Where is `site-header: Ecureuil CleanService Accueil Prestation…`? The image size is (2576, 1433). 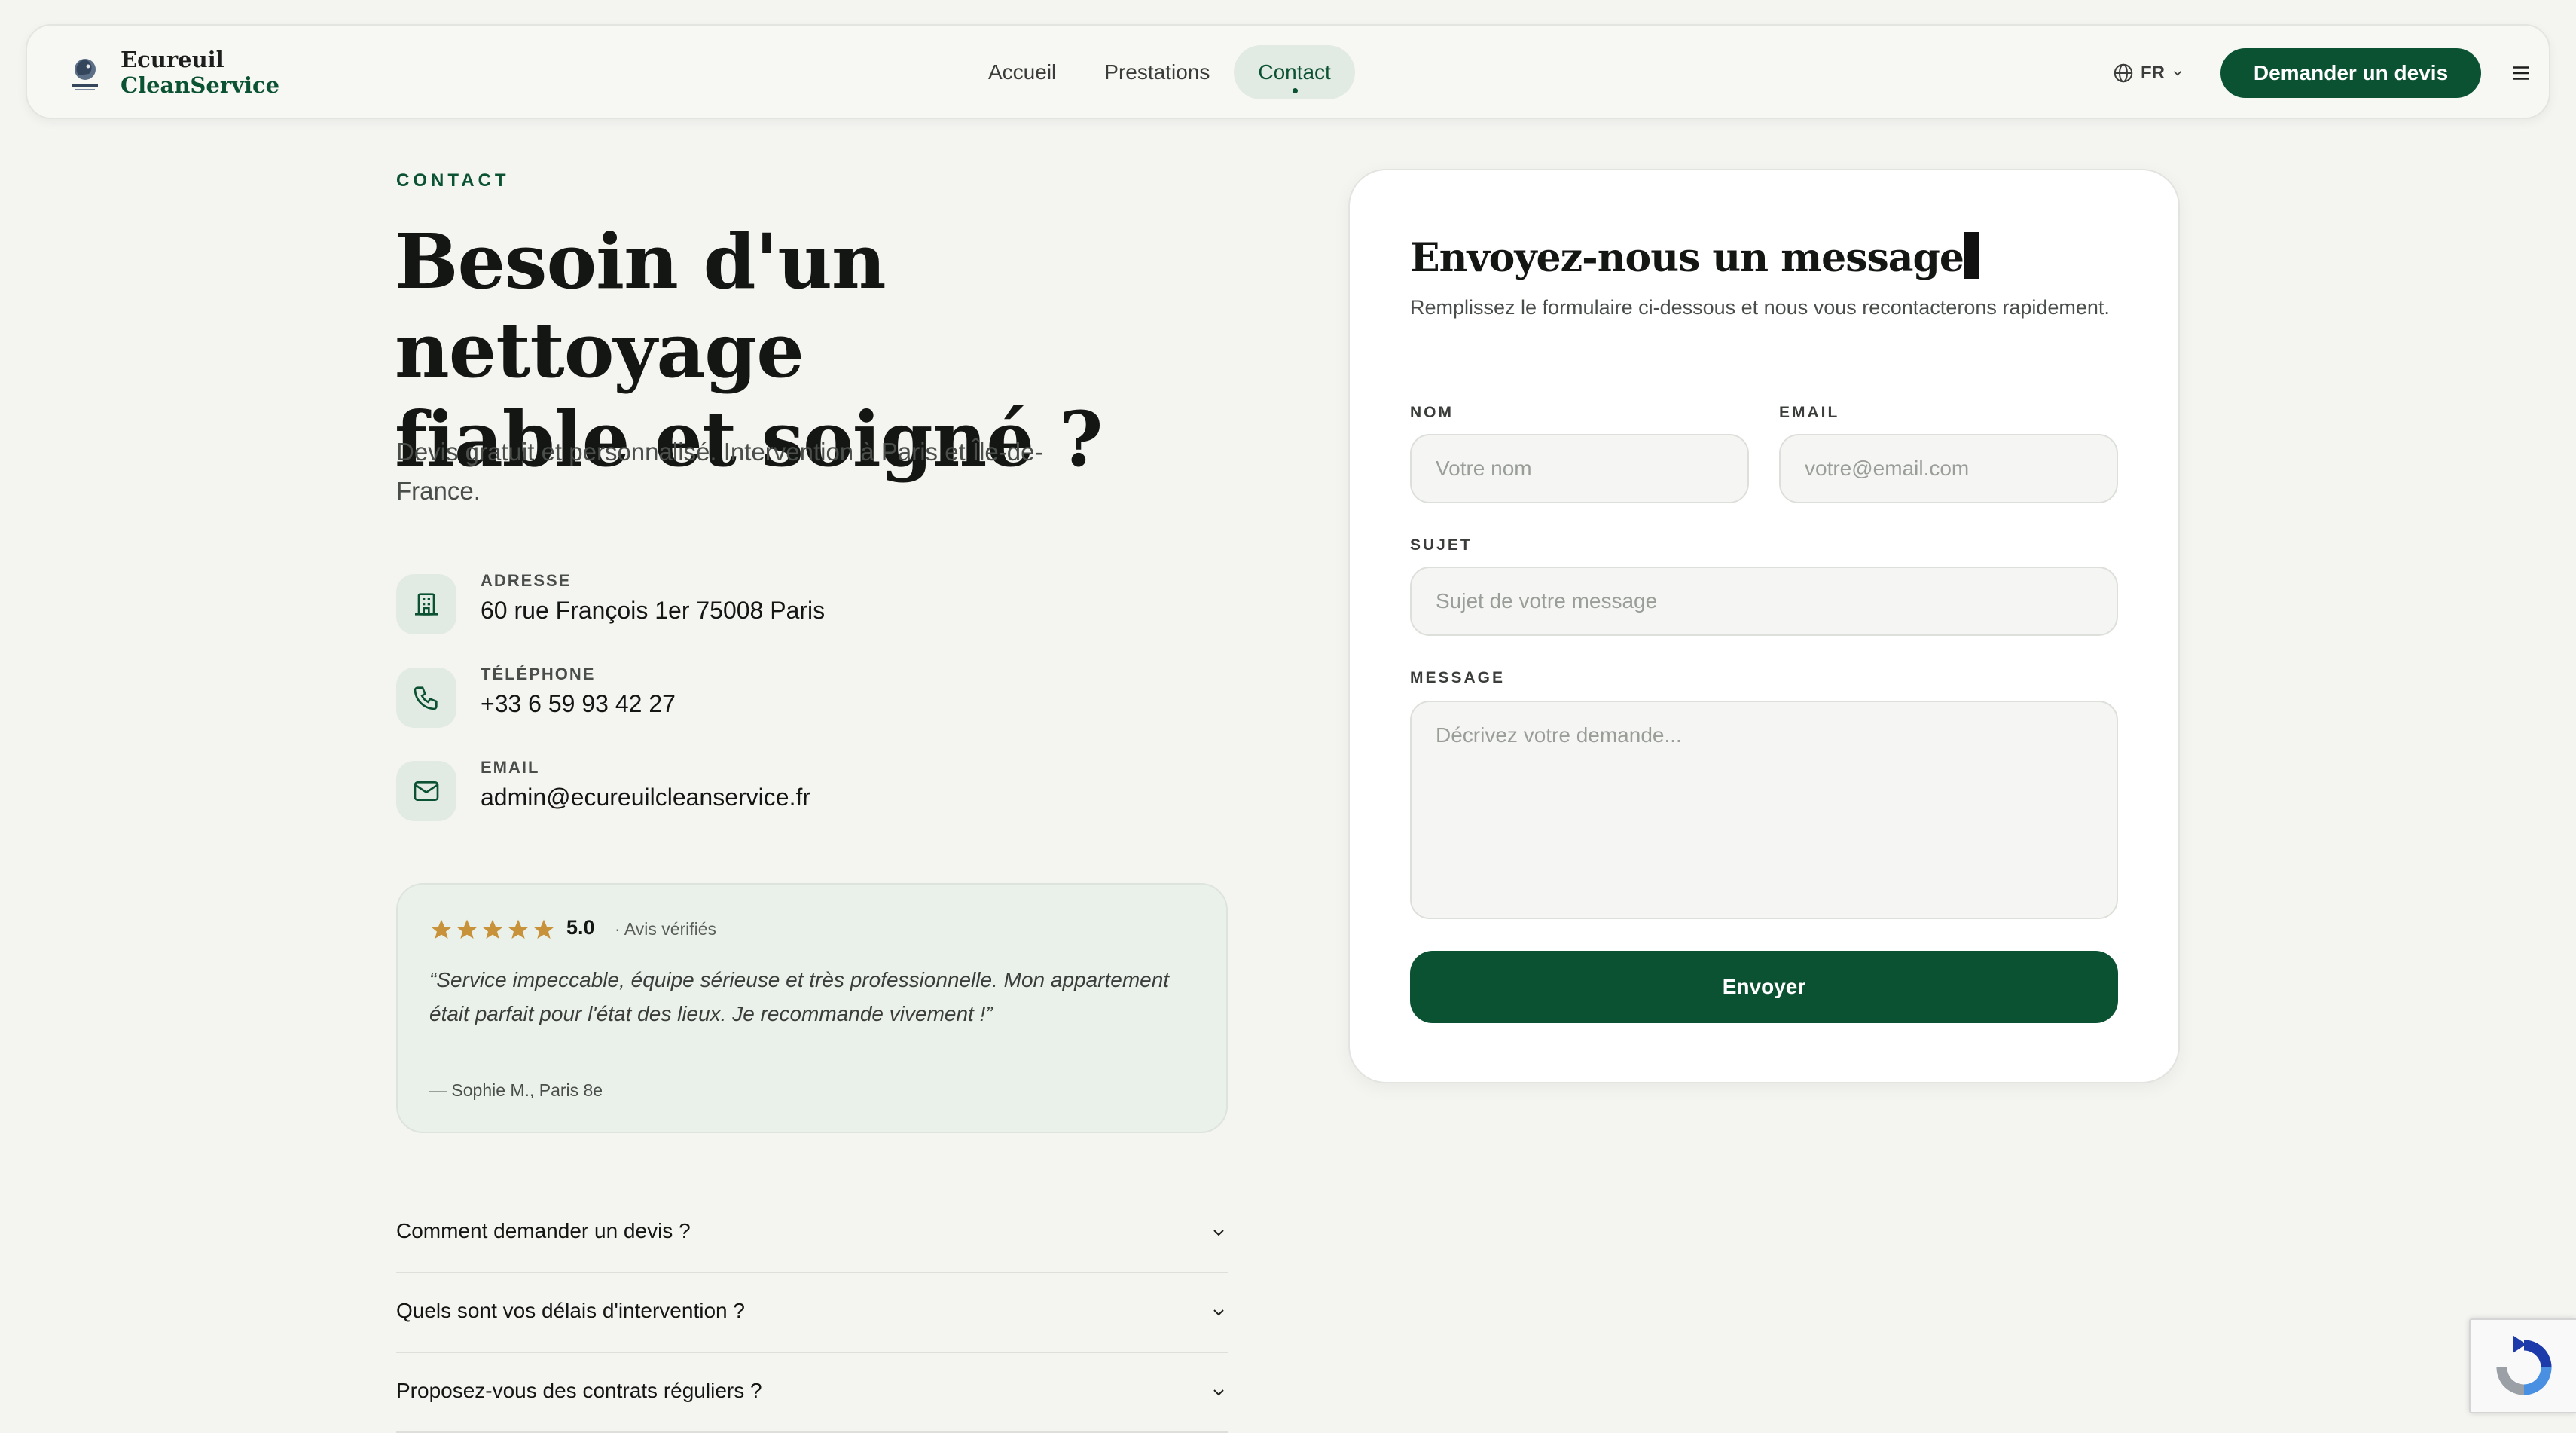
site-header: Ecureuil CleanService Accueil Prestation… is located at coordinates (1288, 71).